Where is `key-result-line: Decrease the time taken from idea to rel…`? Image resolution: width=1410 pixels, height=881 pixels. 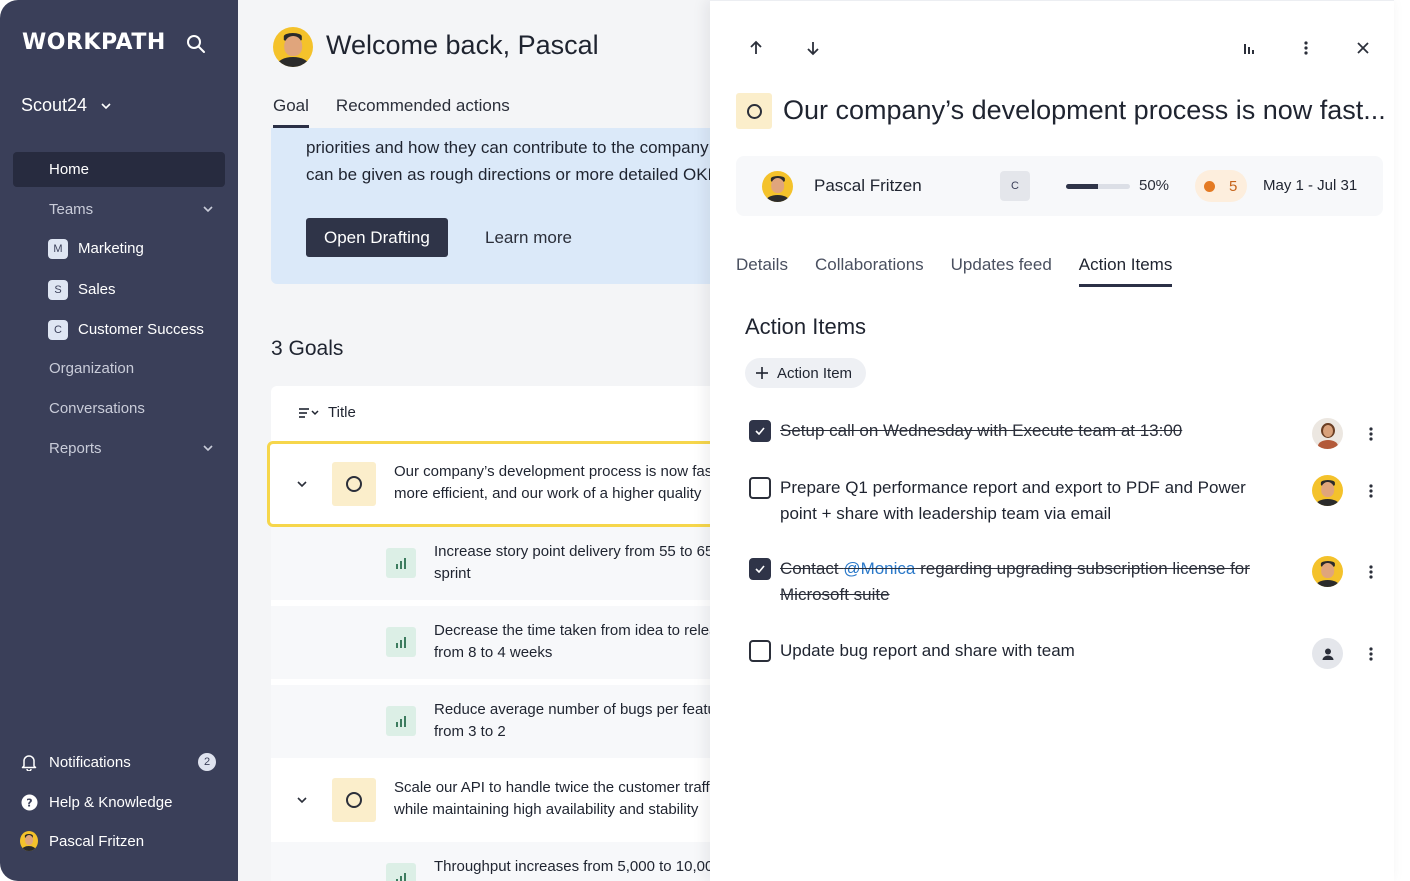 key-result-line: Decrease the time taken from idea to rel… is located at coordinates (572, 630).